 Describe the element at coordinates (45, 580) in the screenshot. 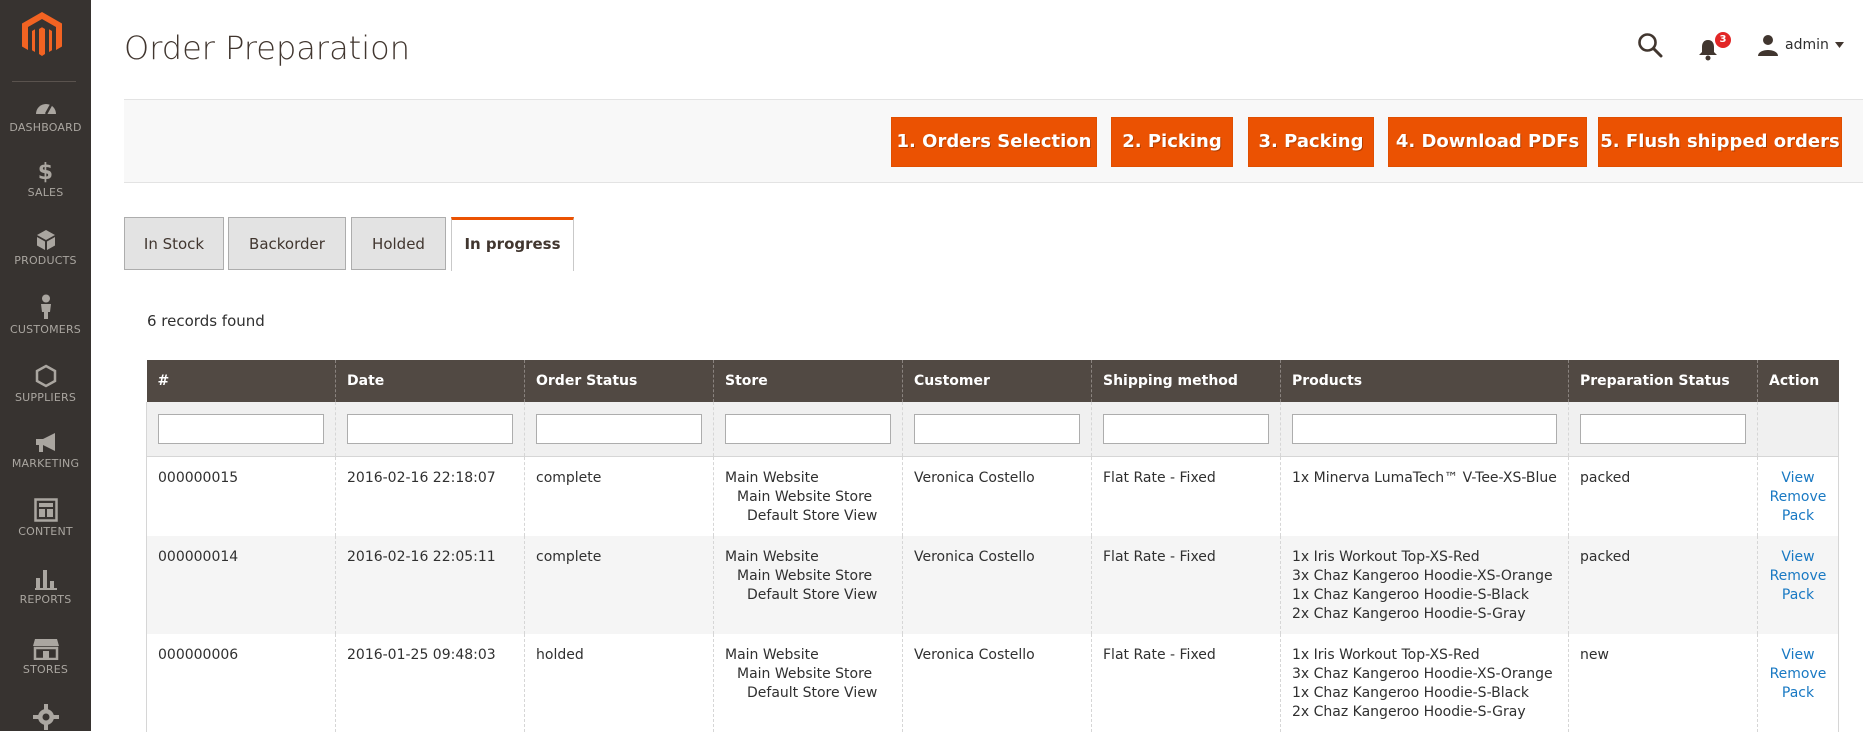

I see `bar-chart-icon` at that location.